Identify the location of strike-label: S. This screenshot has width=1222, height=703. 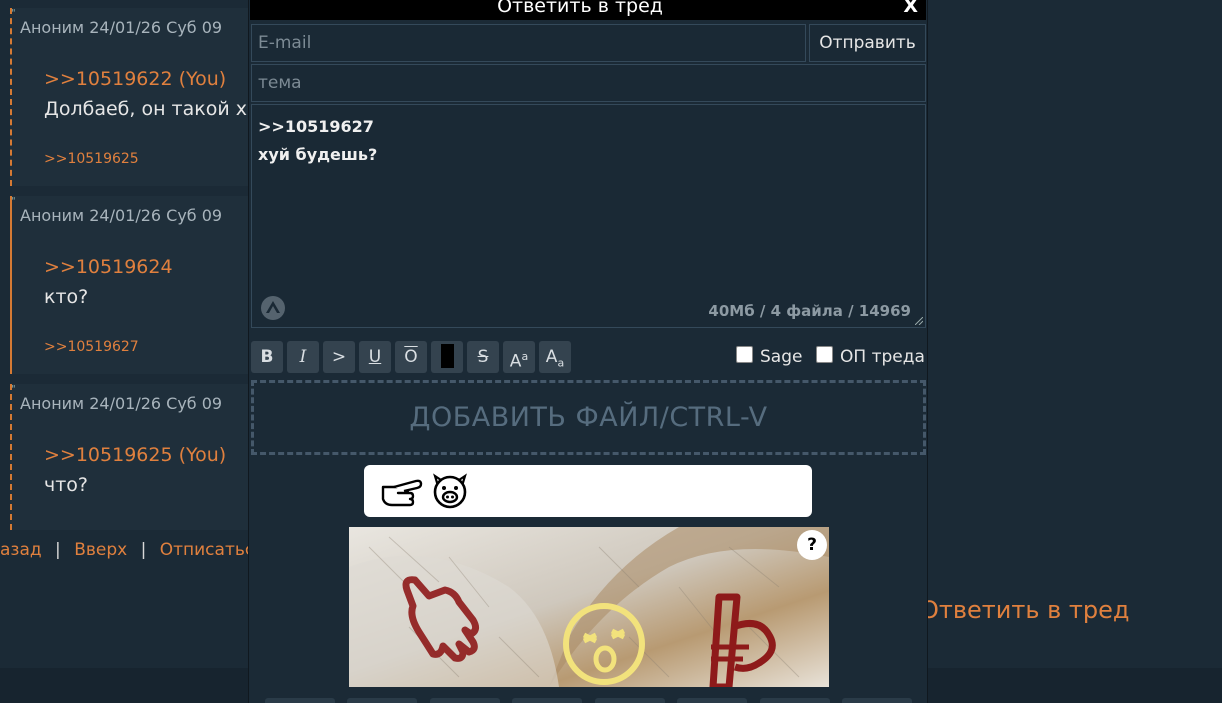
(483, 357).